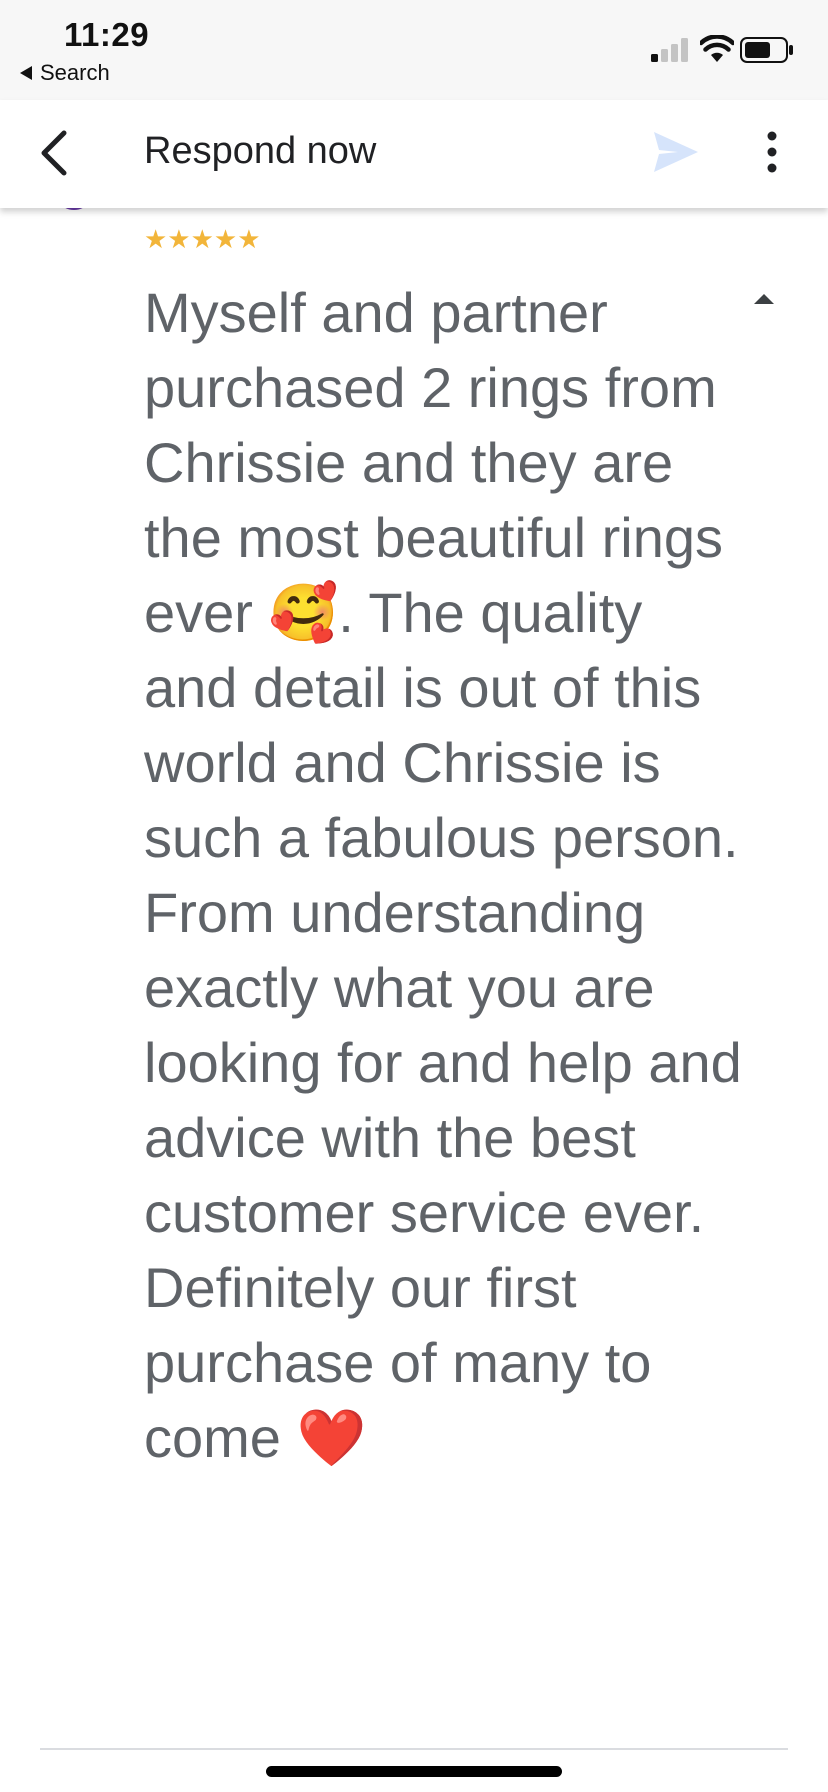 The image size is (828, 1792). Describe the element at coordinates (676, 152) in the screenshot. I see `send-icon` at that location.